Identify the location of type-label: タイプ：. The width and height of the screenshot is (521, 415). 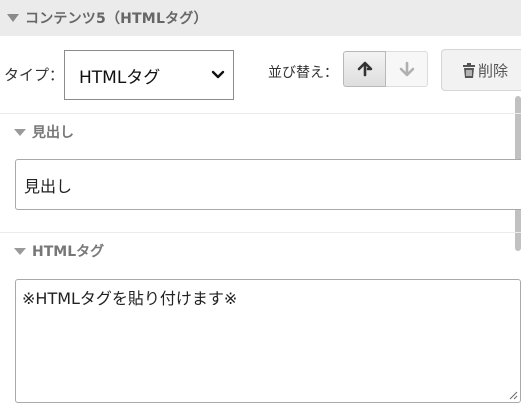
(34, 75).